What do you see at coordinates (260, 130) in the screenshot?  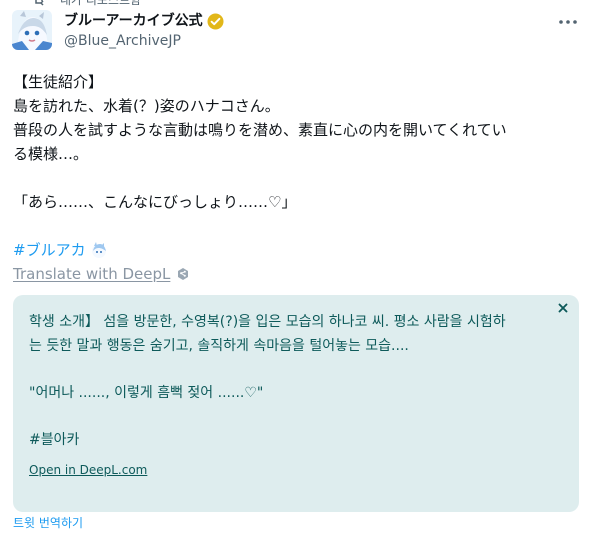 I see `tweet-line: 普段の人を試すような言動は鳴りを潜め、素直に心の内を開いてくれてい` at bounding box center [260, 130].